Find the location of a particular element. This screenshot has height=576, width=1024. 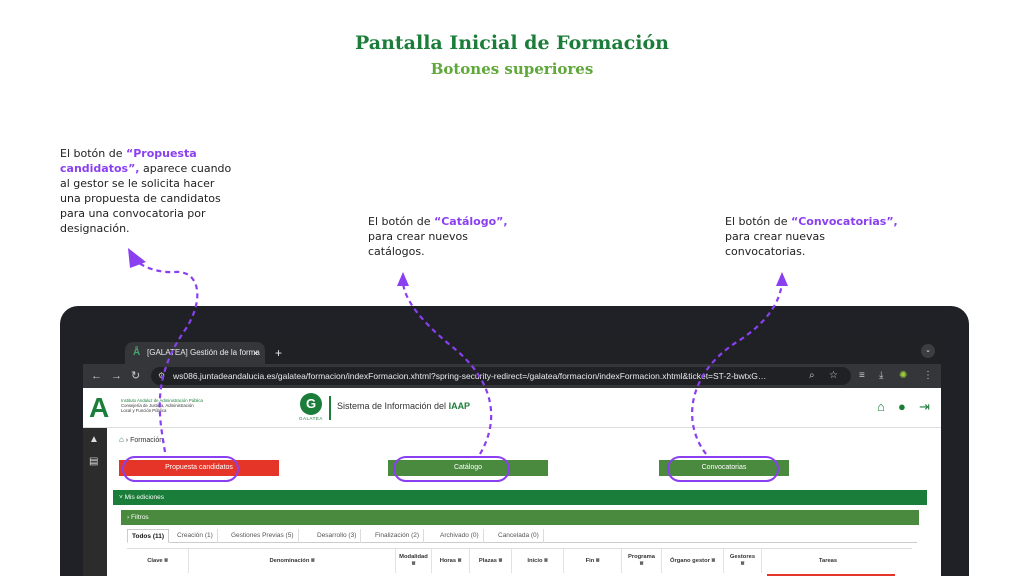

column-label: Tareas is located at coordinates (828, 560).